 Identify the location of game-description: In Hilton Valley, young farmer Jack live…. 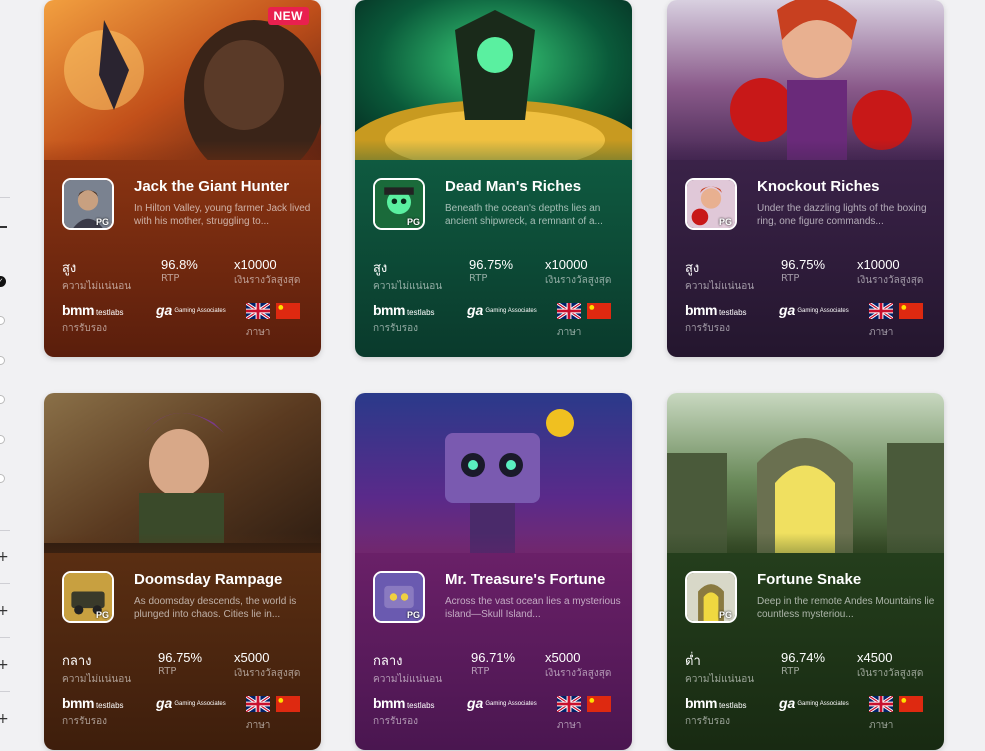
(222, 215).